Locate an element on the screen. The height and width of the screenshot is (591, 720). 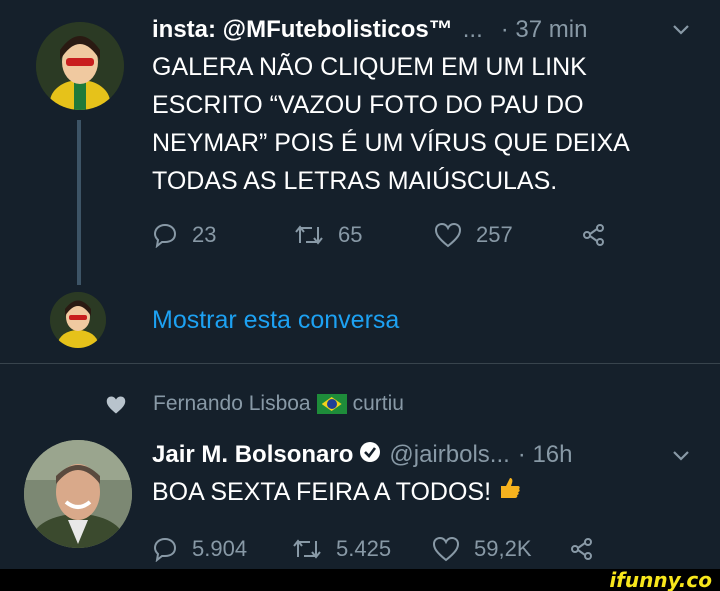
thread-line is located at coordinates (79, 202).